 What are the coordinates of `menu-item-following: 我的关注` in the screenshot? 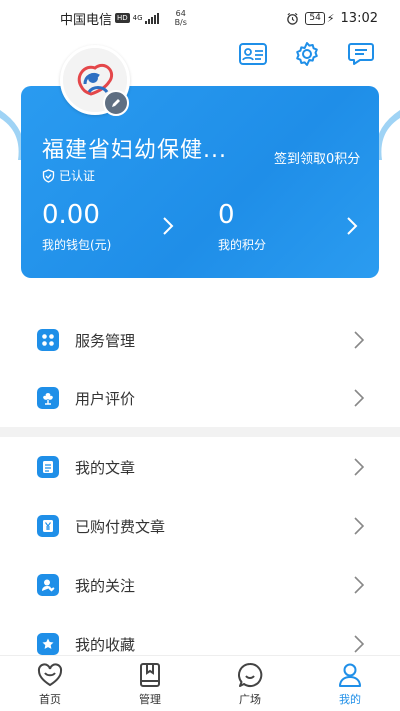 It's located at (200, 585).